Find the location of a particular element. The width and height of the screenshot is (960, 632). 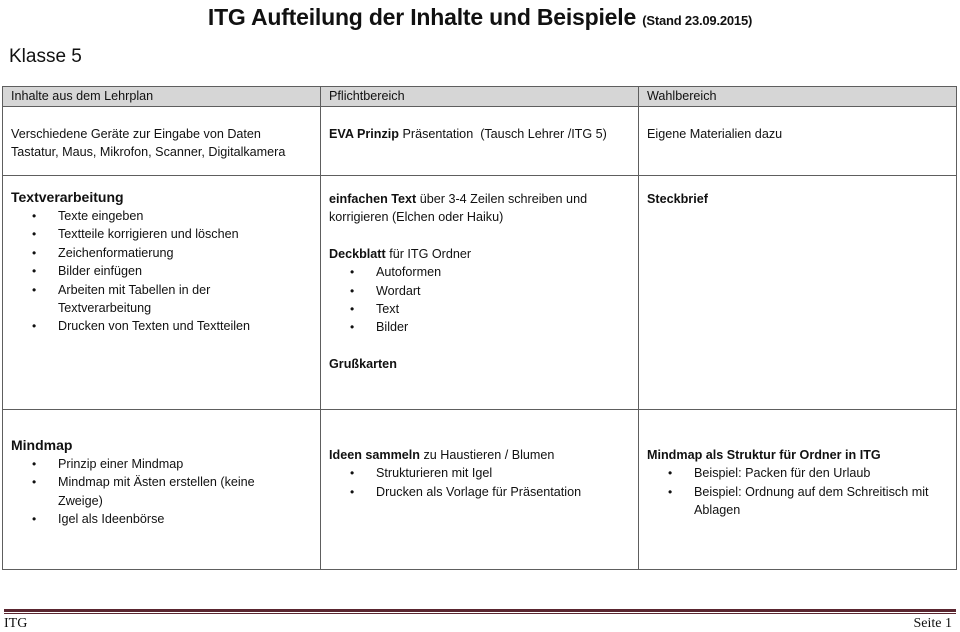

cell-wahlbereich: Eigene Materialien dazu is located at coordinates (797, 141).